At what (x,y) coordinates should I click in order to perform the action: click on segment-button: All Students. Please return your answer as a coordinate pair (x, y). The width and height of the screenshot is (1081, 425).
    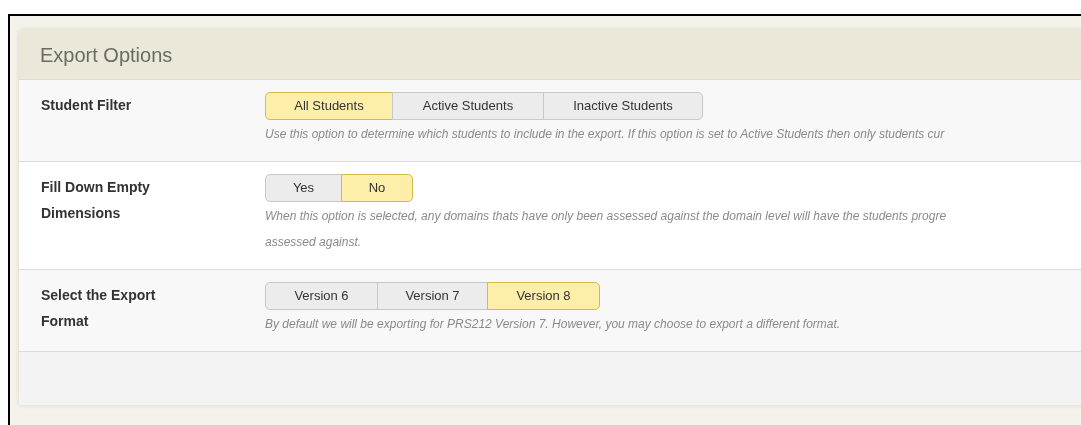
    Looking at the image, I should click on (329, 106).